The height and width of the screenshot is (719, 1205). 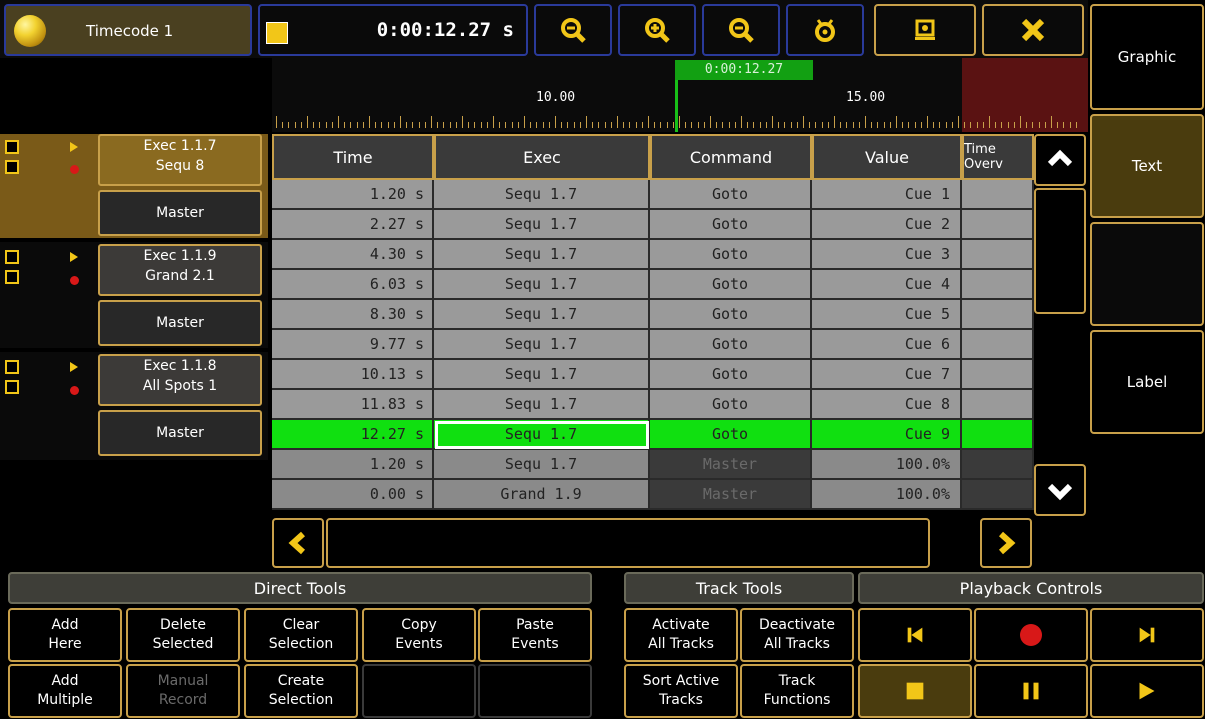 What do you see at coordinates (1060, 251) in the screenshot?
I see `scroll-track-upper` at bounding box center [1060, 251].